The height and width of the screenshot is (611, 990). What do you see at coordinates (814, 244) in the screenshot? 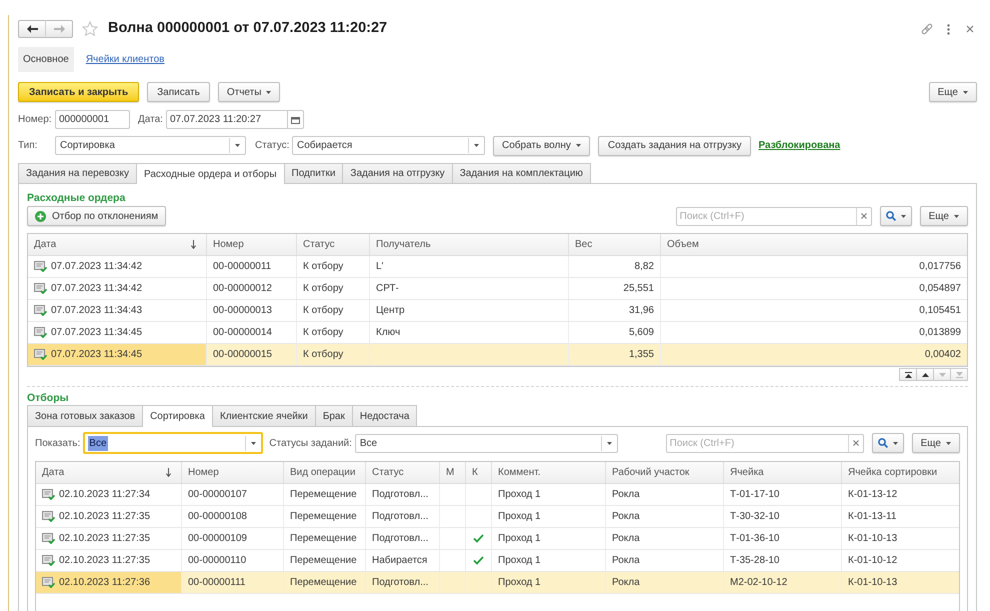
I see `column-header: Объем` at bounding box center [814, 244].